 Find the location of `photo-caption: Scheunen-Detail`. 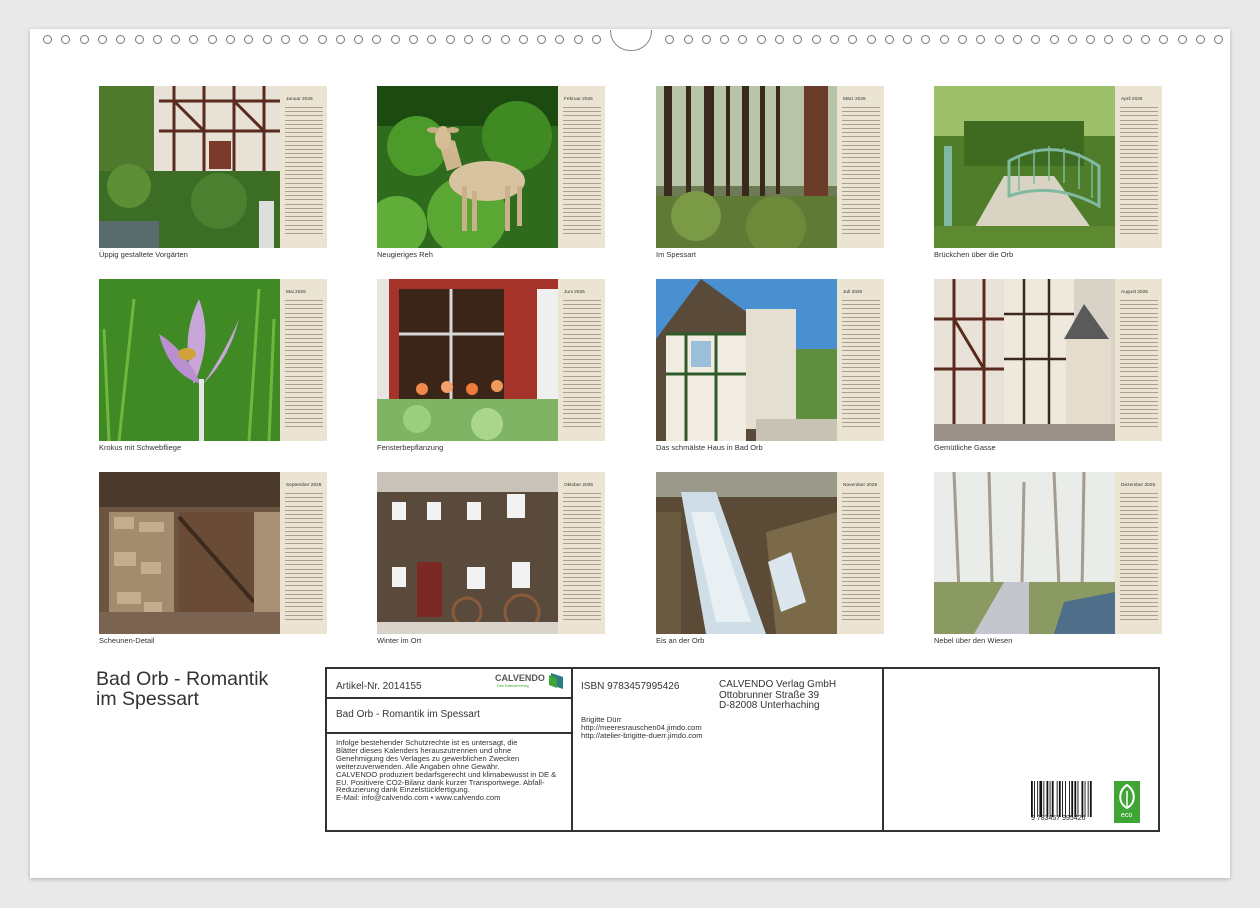

photo-caption: Scheunen-Detail is located at coordinates (127, 640).